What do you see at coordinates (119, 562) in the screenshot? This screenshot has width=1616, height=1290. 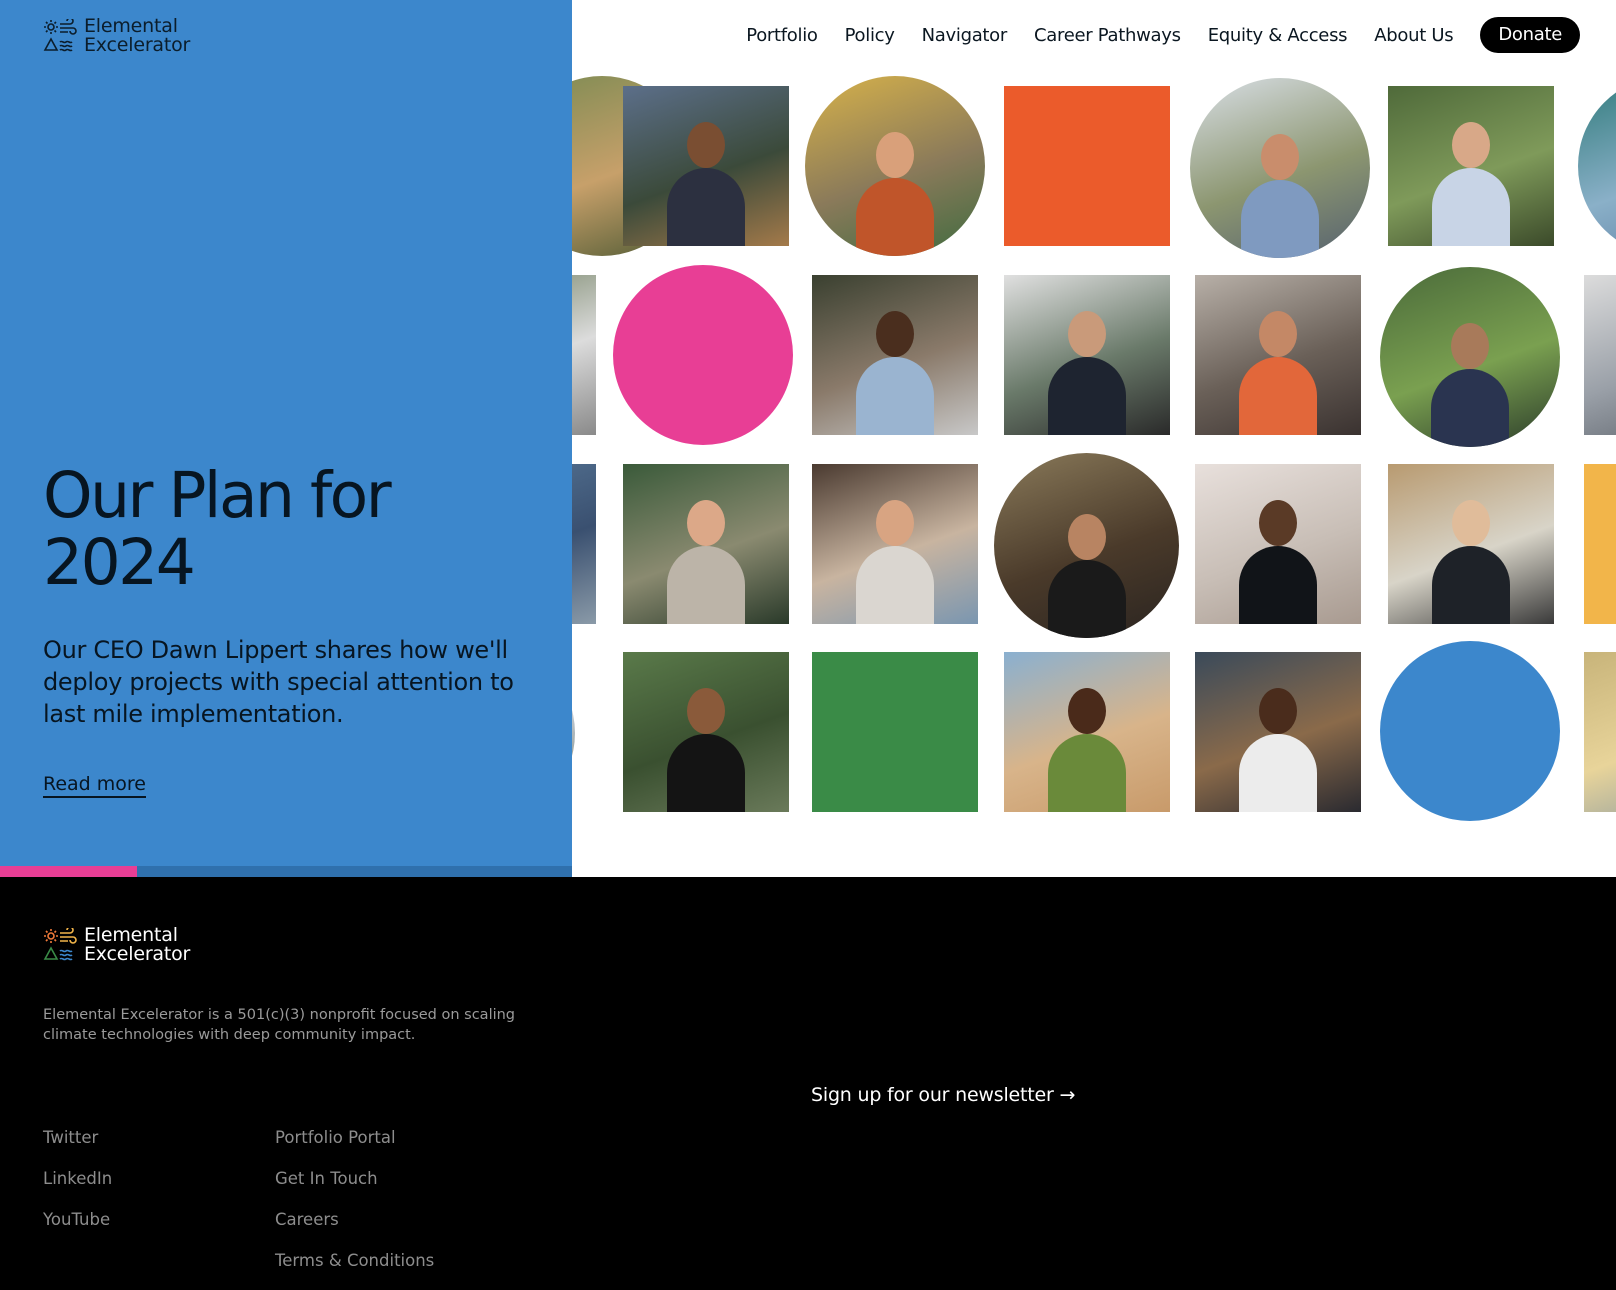 I see `hero-headline-line-2: 2024` at bounding box center [119, 562].